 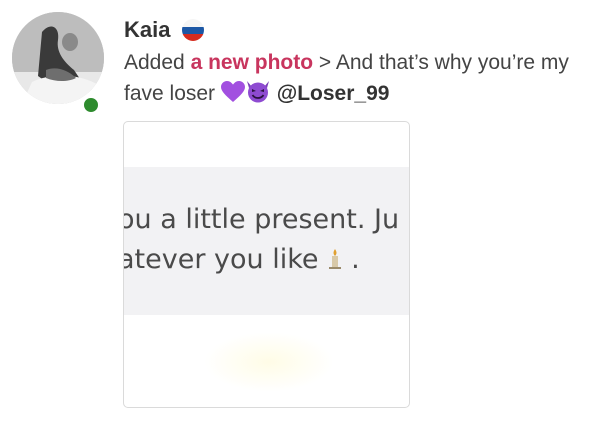 What do you see at coordinates (351, 259) in the screenshot?
I see `photo-text-line-2-suffix: .` at bounding box center [351, 259].